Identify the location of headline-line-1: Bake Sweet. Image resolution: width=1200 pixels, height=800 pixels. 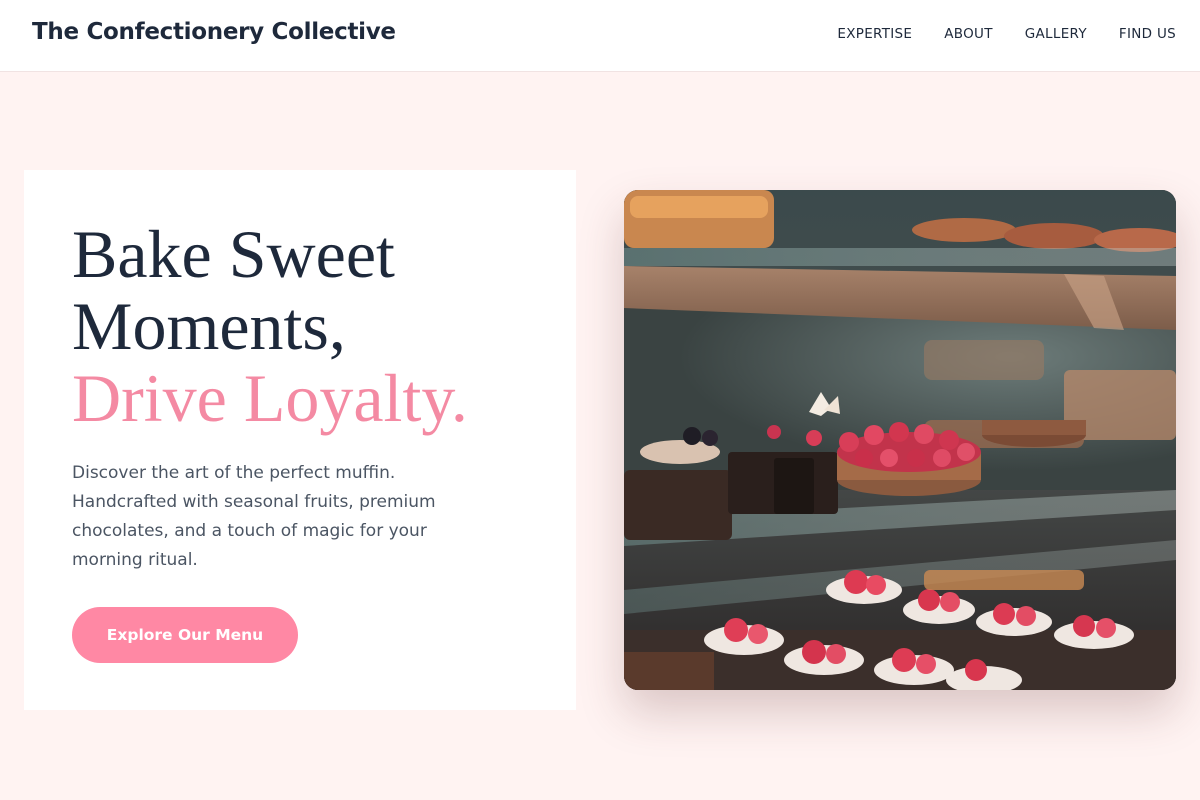
(233, 254).